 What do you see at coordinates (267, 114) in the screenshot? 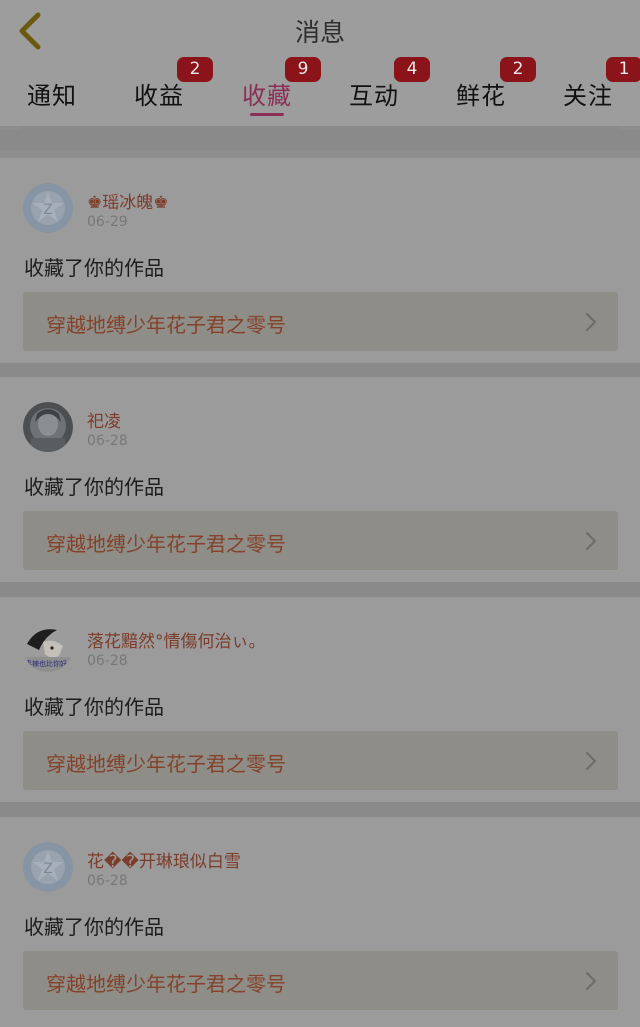
I see `active-tab-indicator` at bounding box center [267, 114].